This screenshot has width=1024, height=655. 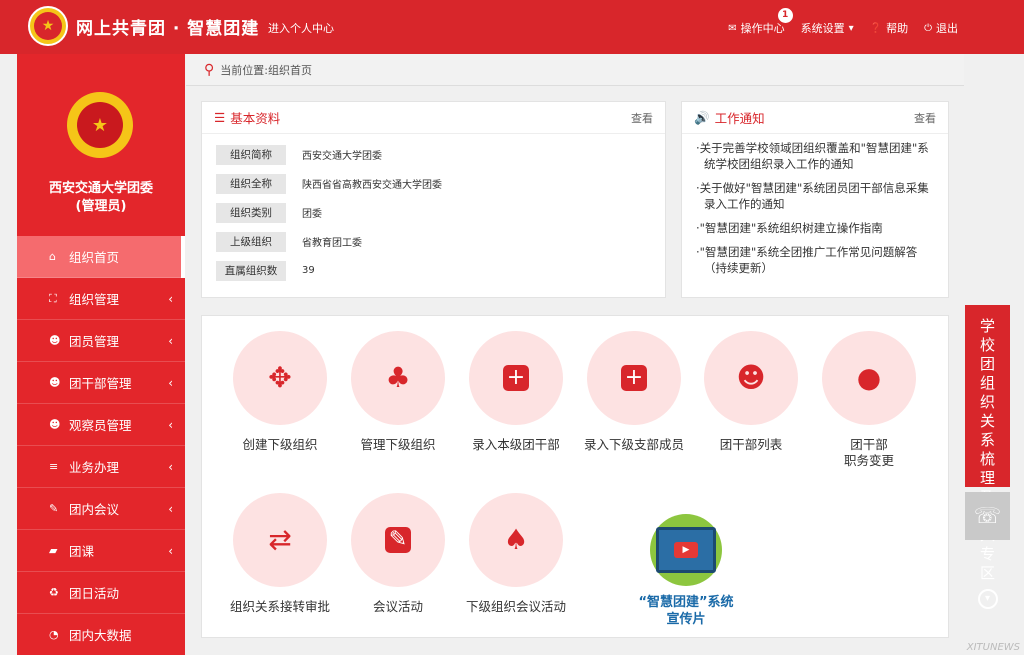 I want to click on notice-link: ·"智慧团建"系统全团推广工作常见问题解答（持续更新）, so click(x=815, y=260).